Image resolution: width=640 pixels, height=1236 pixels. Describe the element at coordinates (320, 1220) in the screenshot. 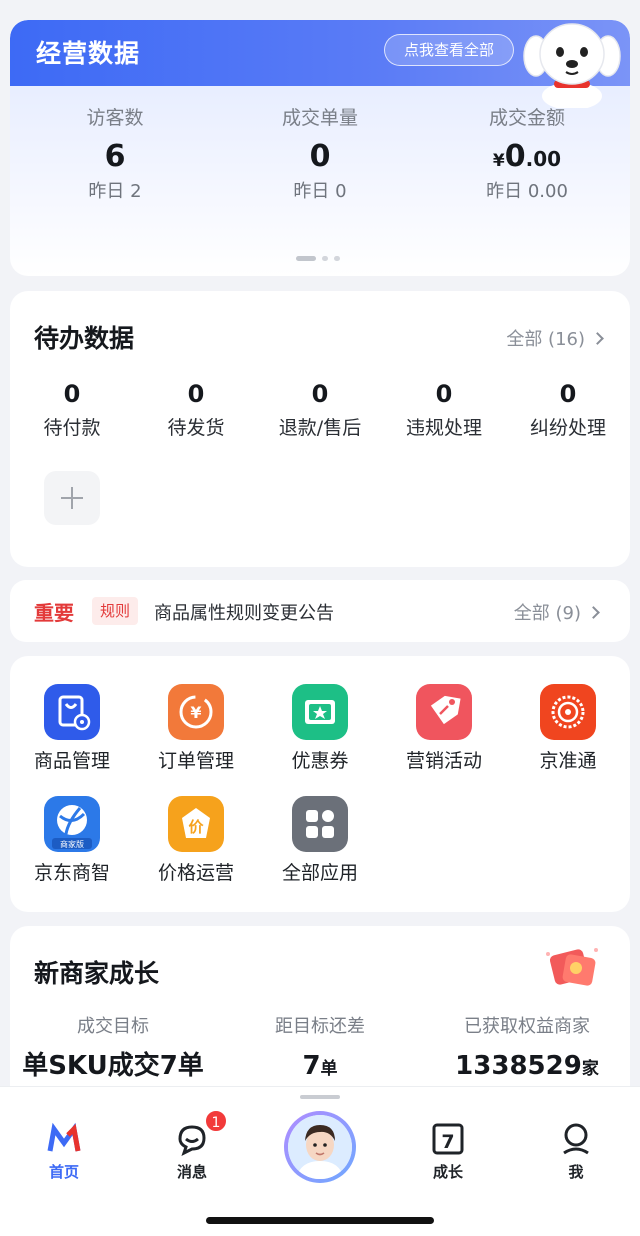

I see `home-indicator` at that location.